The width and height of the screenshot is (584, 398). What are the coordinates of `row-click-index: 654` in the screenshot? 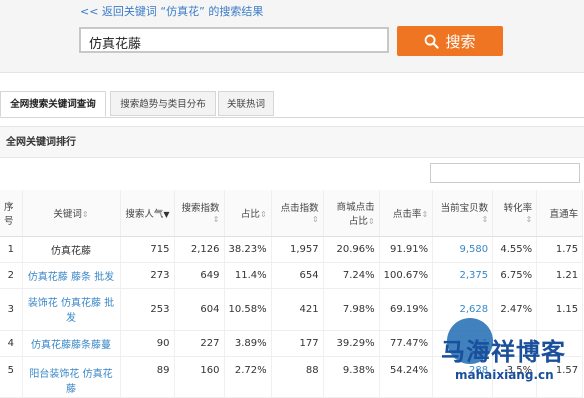 It's located at (297, 275).